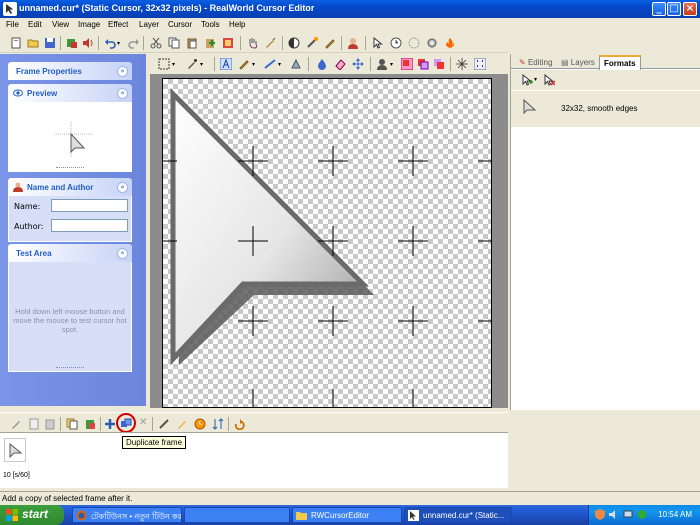 The image size is (700, 525). Describe the element at coordinates (118, 24) in the screenshot. I see `menu-effect: Effect` at that location.